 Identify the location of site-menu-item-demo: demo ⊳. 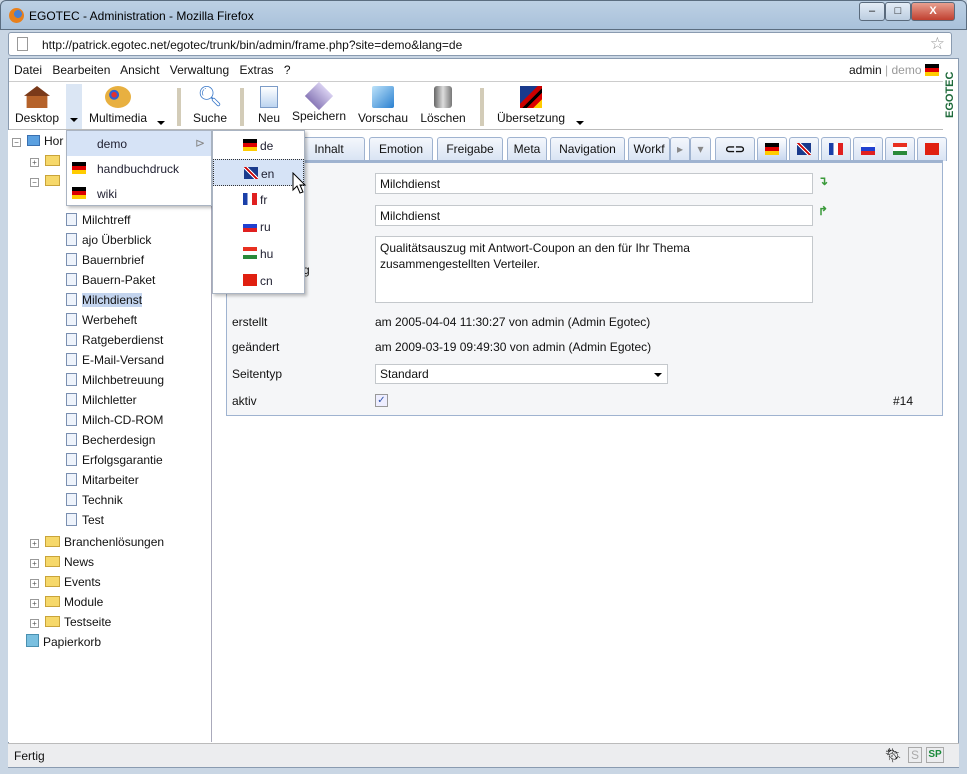
(139, 143).